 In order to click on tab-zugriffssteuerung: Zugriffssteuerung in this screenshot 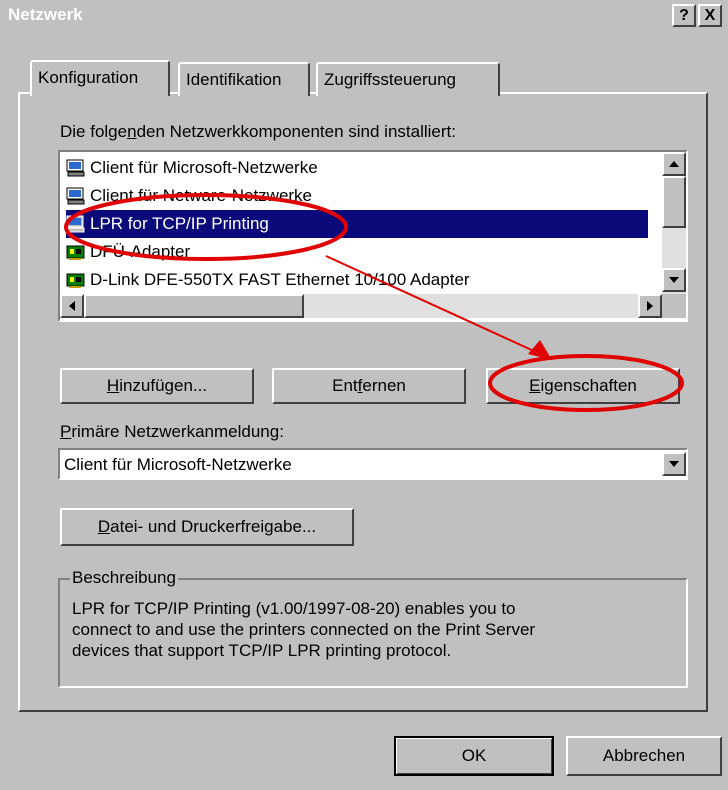, I will do `click(408, 79)`.